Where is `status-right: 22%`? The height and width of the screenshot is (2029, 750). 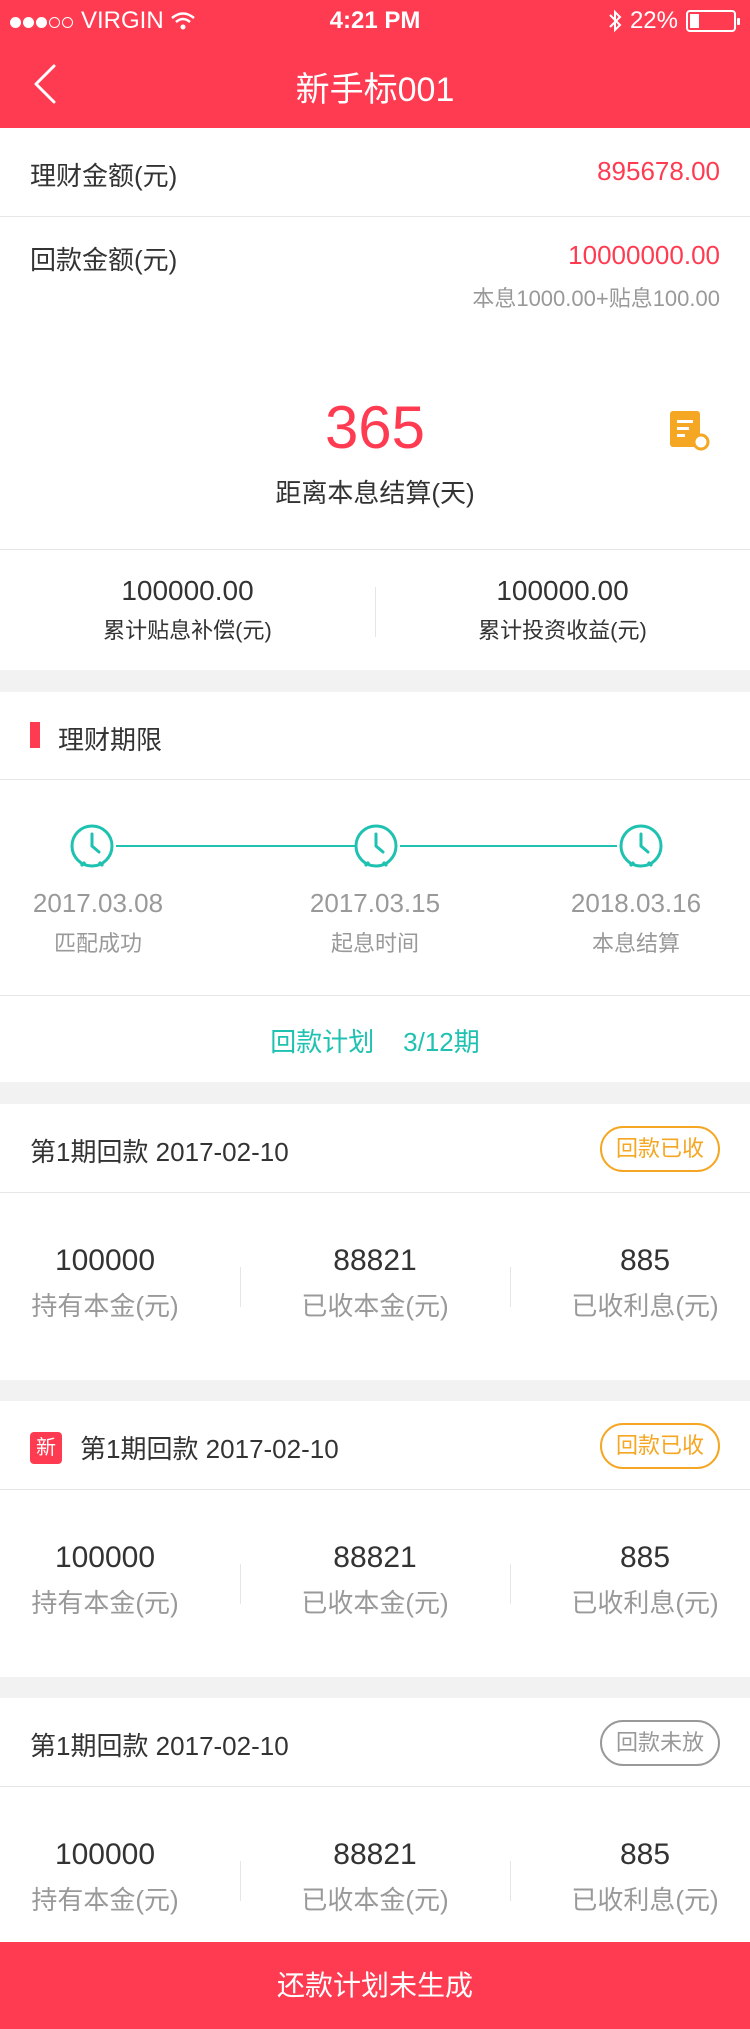
status-right: 22% is located at coordinates (674, 21).